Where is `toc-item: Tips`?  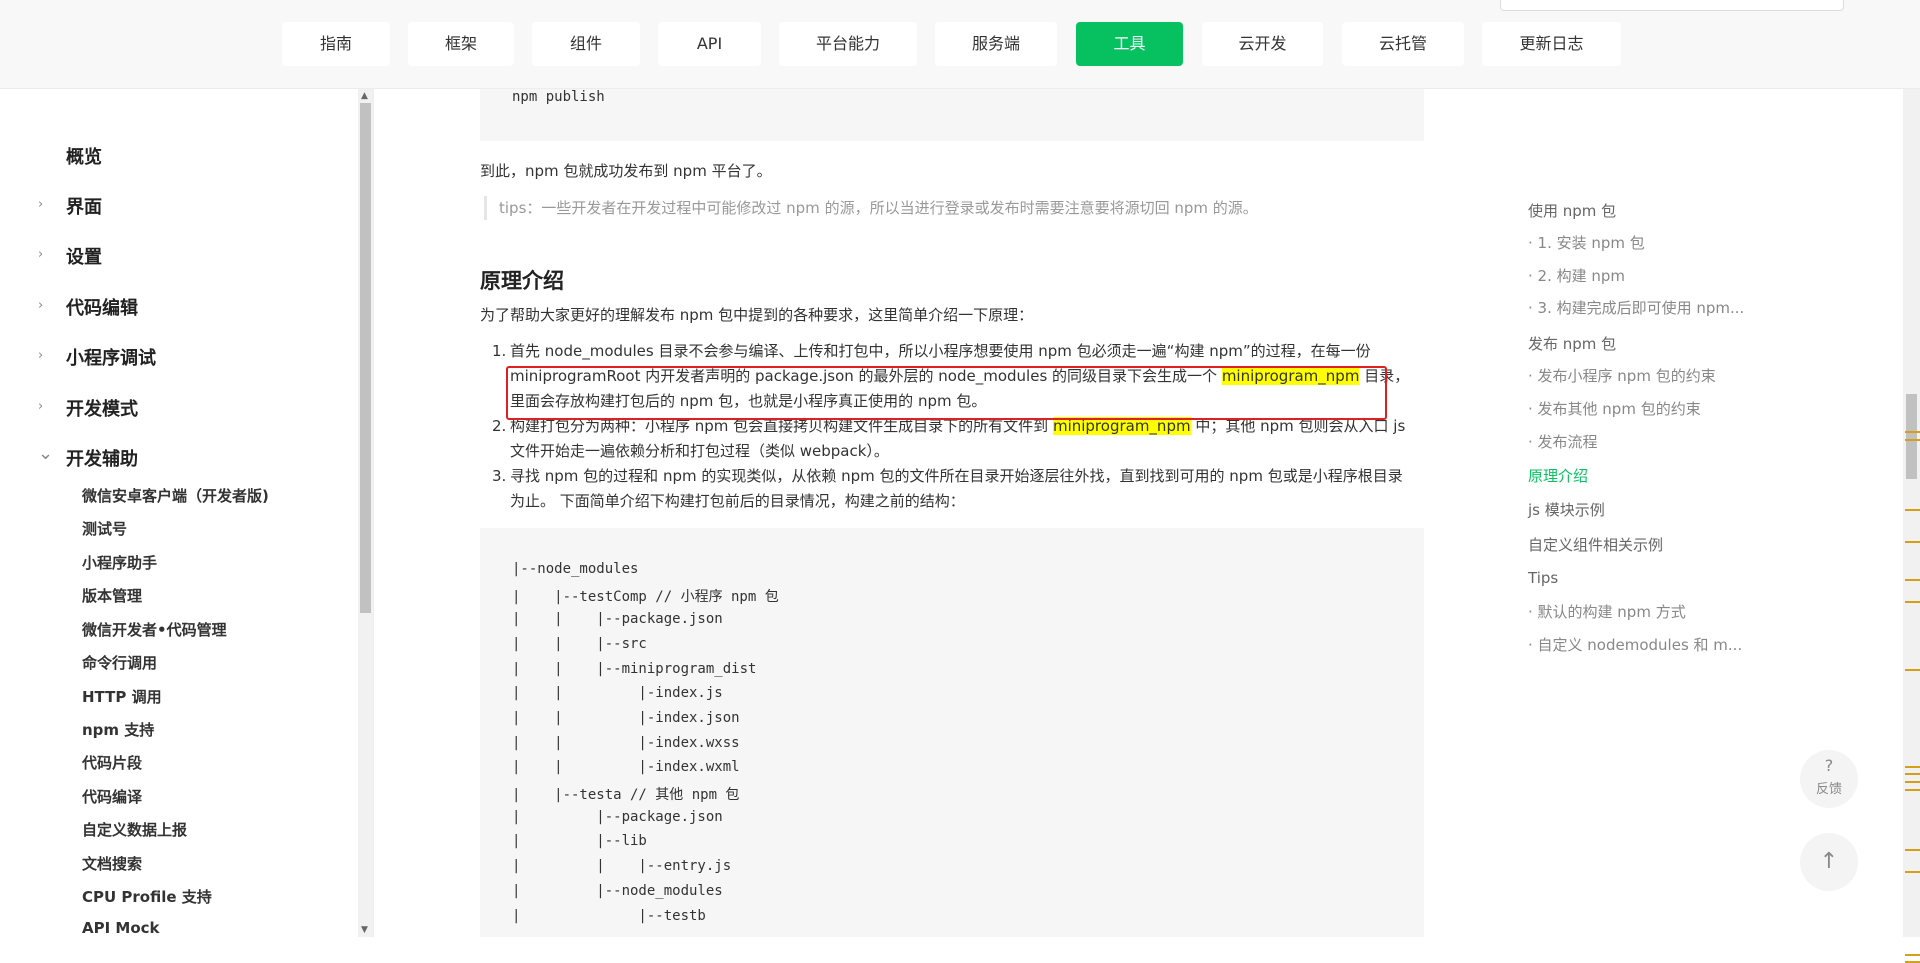 toc-item: Tips is located at coordinates (1543, 578).